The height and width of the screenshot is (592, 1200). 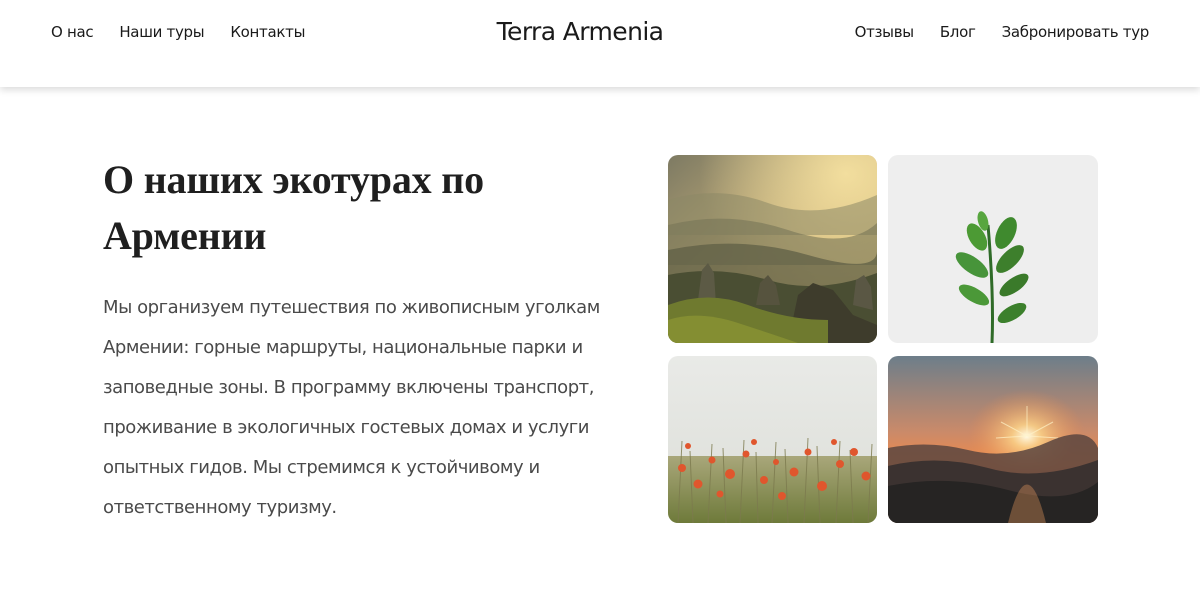 What do you see at coordinates (1076, 32) in the screenshot?
I see `nav-link-book-tour: Забронировать тур` at bounding box center [1076, 32].